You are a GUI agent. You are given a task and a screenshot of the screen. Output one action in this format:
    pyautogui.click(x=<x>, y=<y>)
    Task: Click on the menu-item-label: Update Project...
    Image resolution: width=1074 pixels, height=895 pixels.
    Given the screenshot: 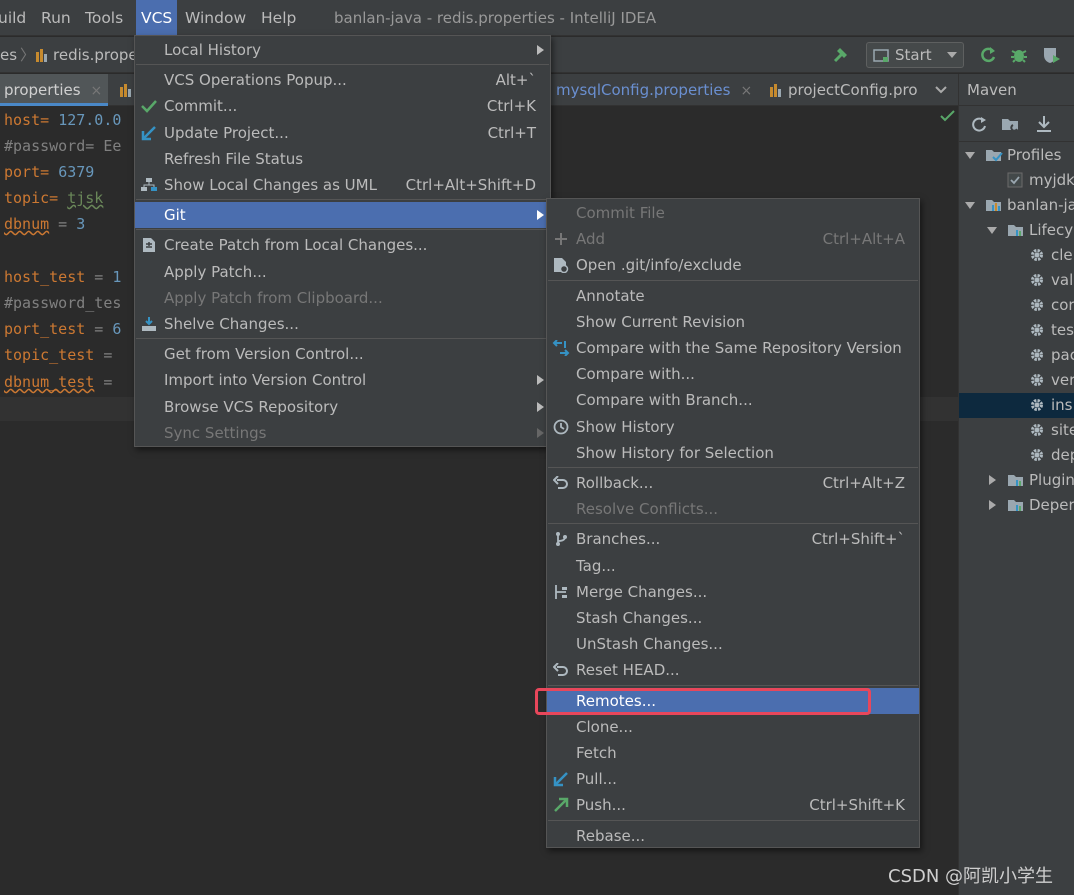 What is the action you would take?
    pyautogui.click(x=226, y=132)
    